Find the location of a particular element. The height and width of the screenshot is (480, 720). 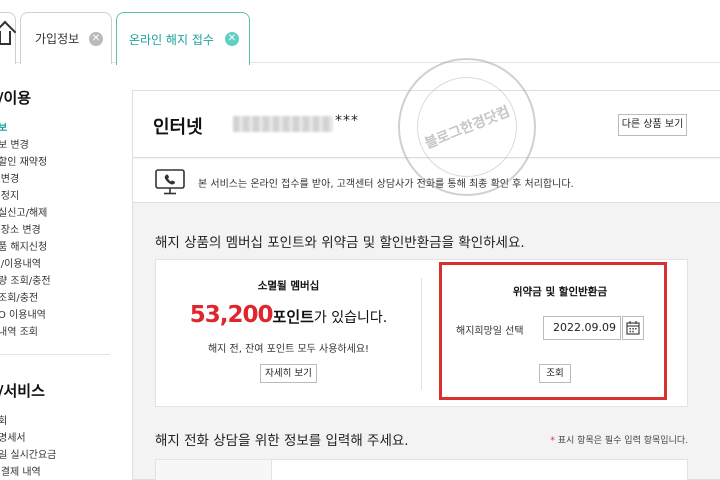

sidebar-item: O 이용내역 is located at coordinates (23, 313).